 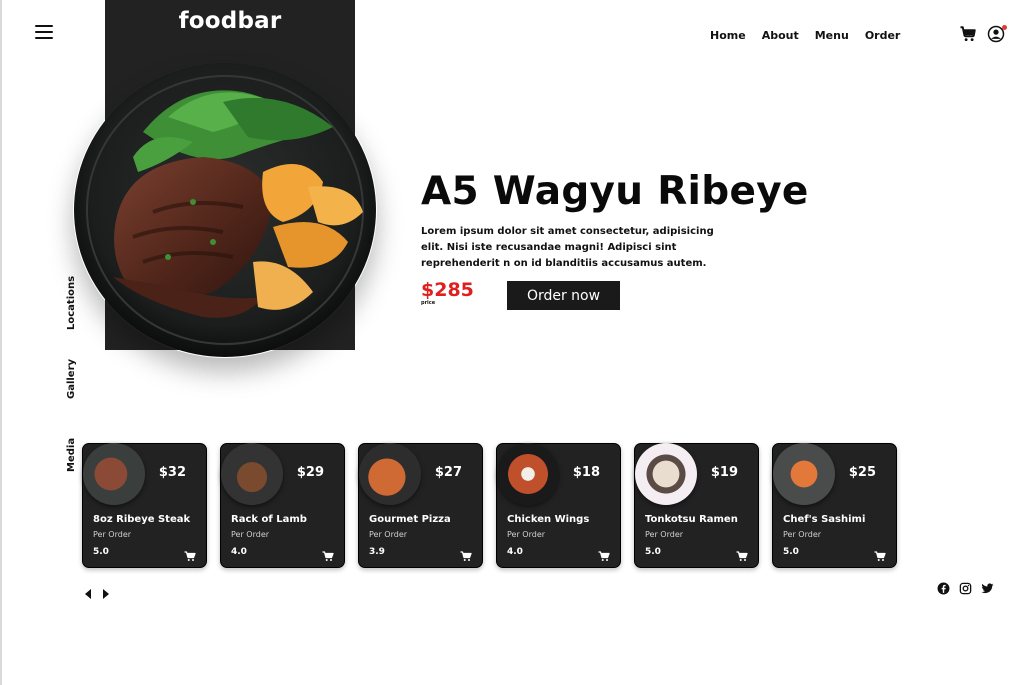 What do you see at coordinates (724, 472) in the screenshot?
I see `card-price: $19` at bounding box center [724, 472].